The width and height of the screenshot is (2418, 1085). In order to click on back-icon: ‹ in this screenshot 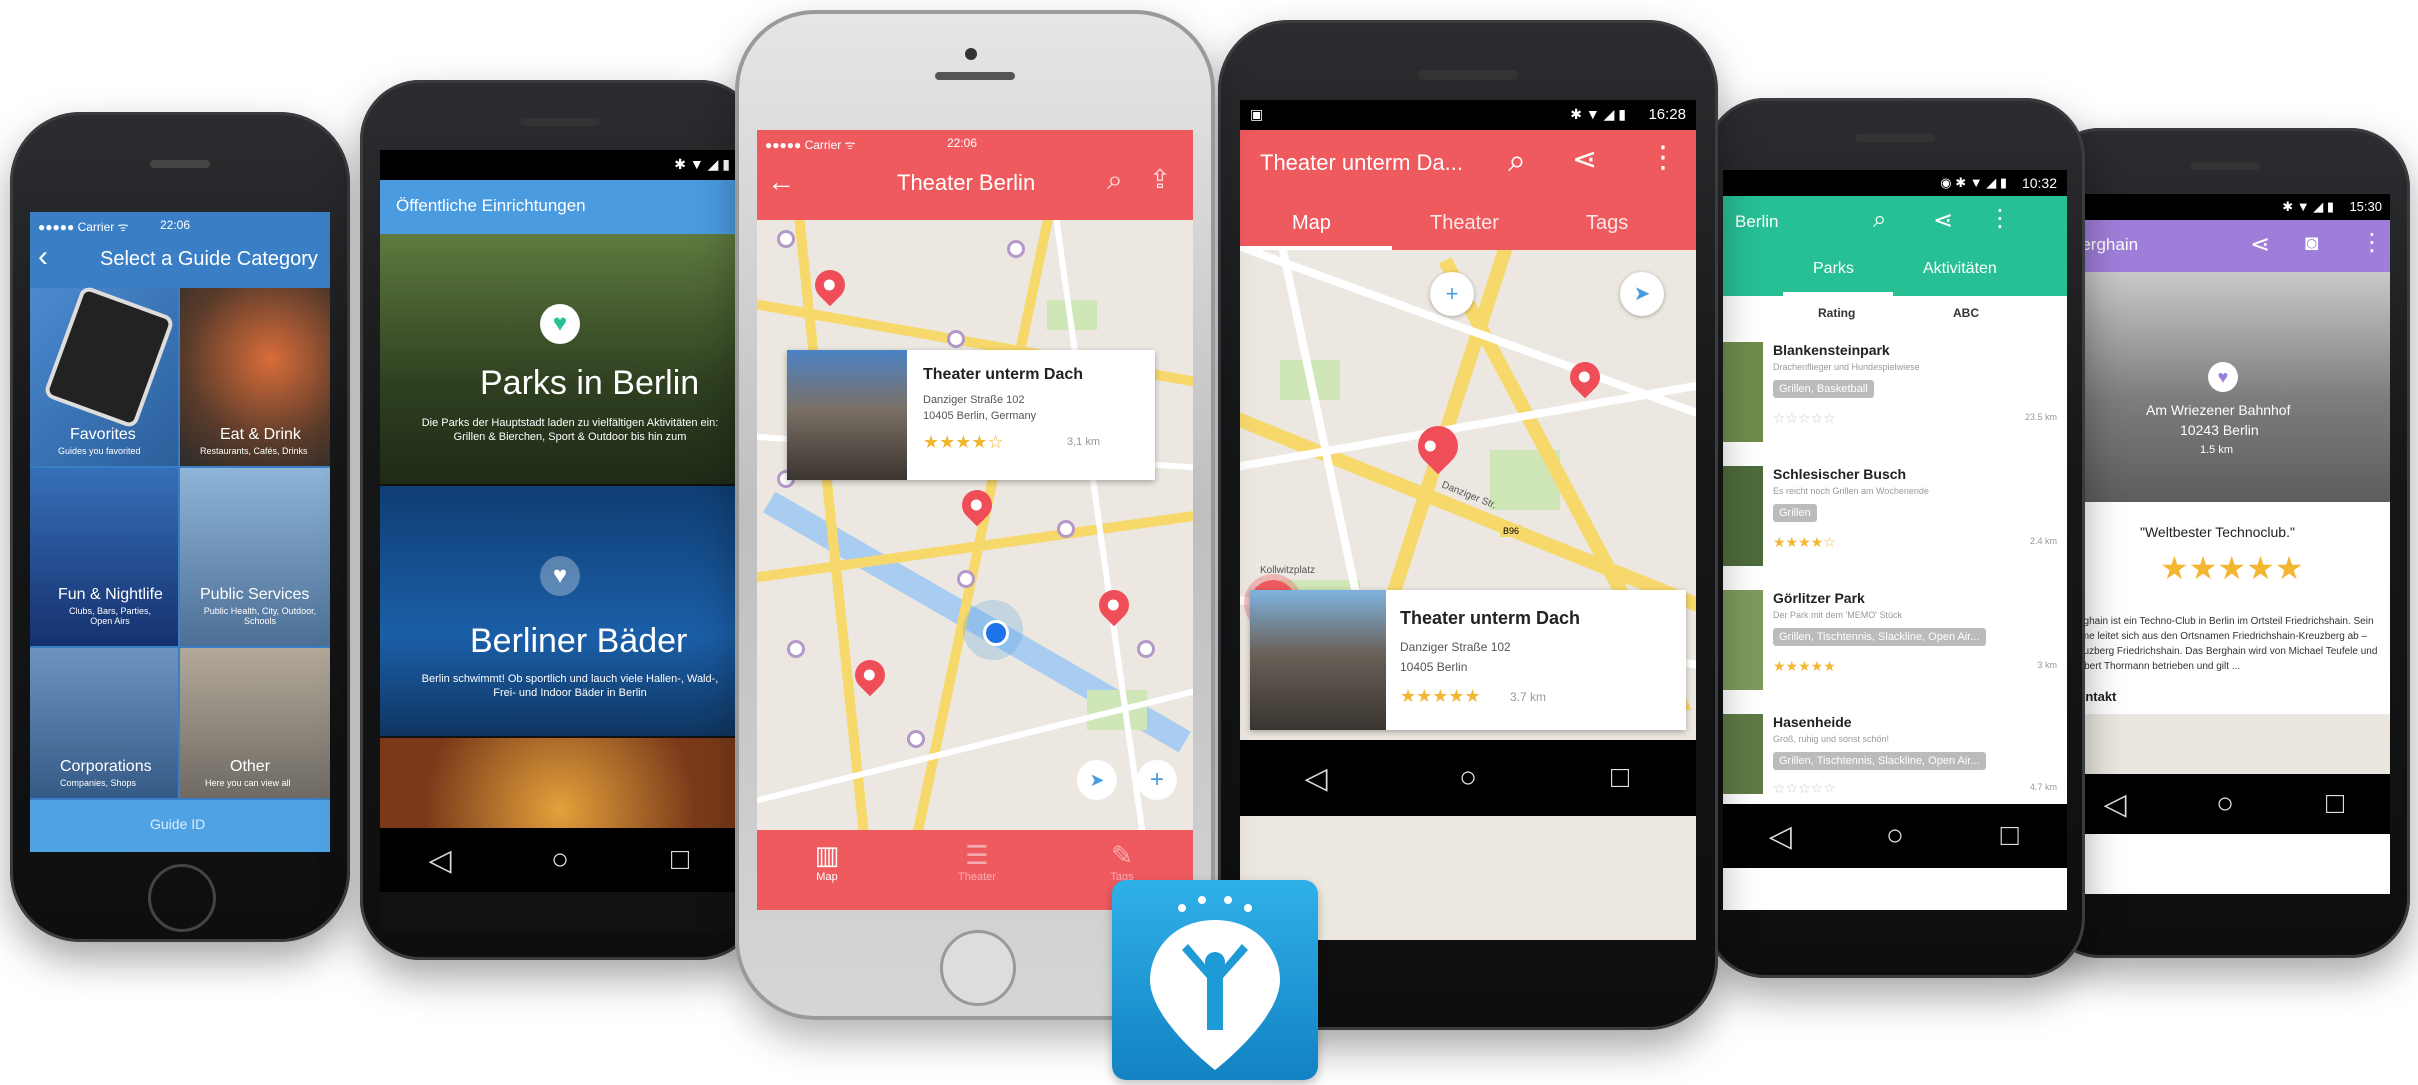, I will do `click(43, 257)`.